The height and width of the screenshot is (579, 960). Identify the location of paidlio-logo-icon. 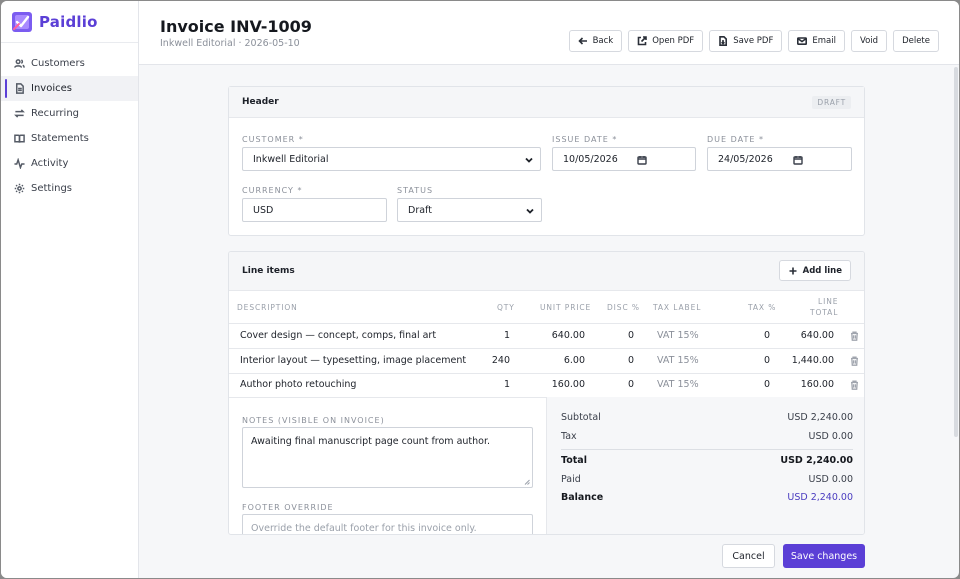
(22, 21).